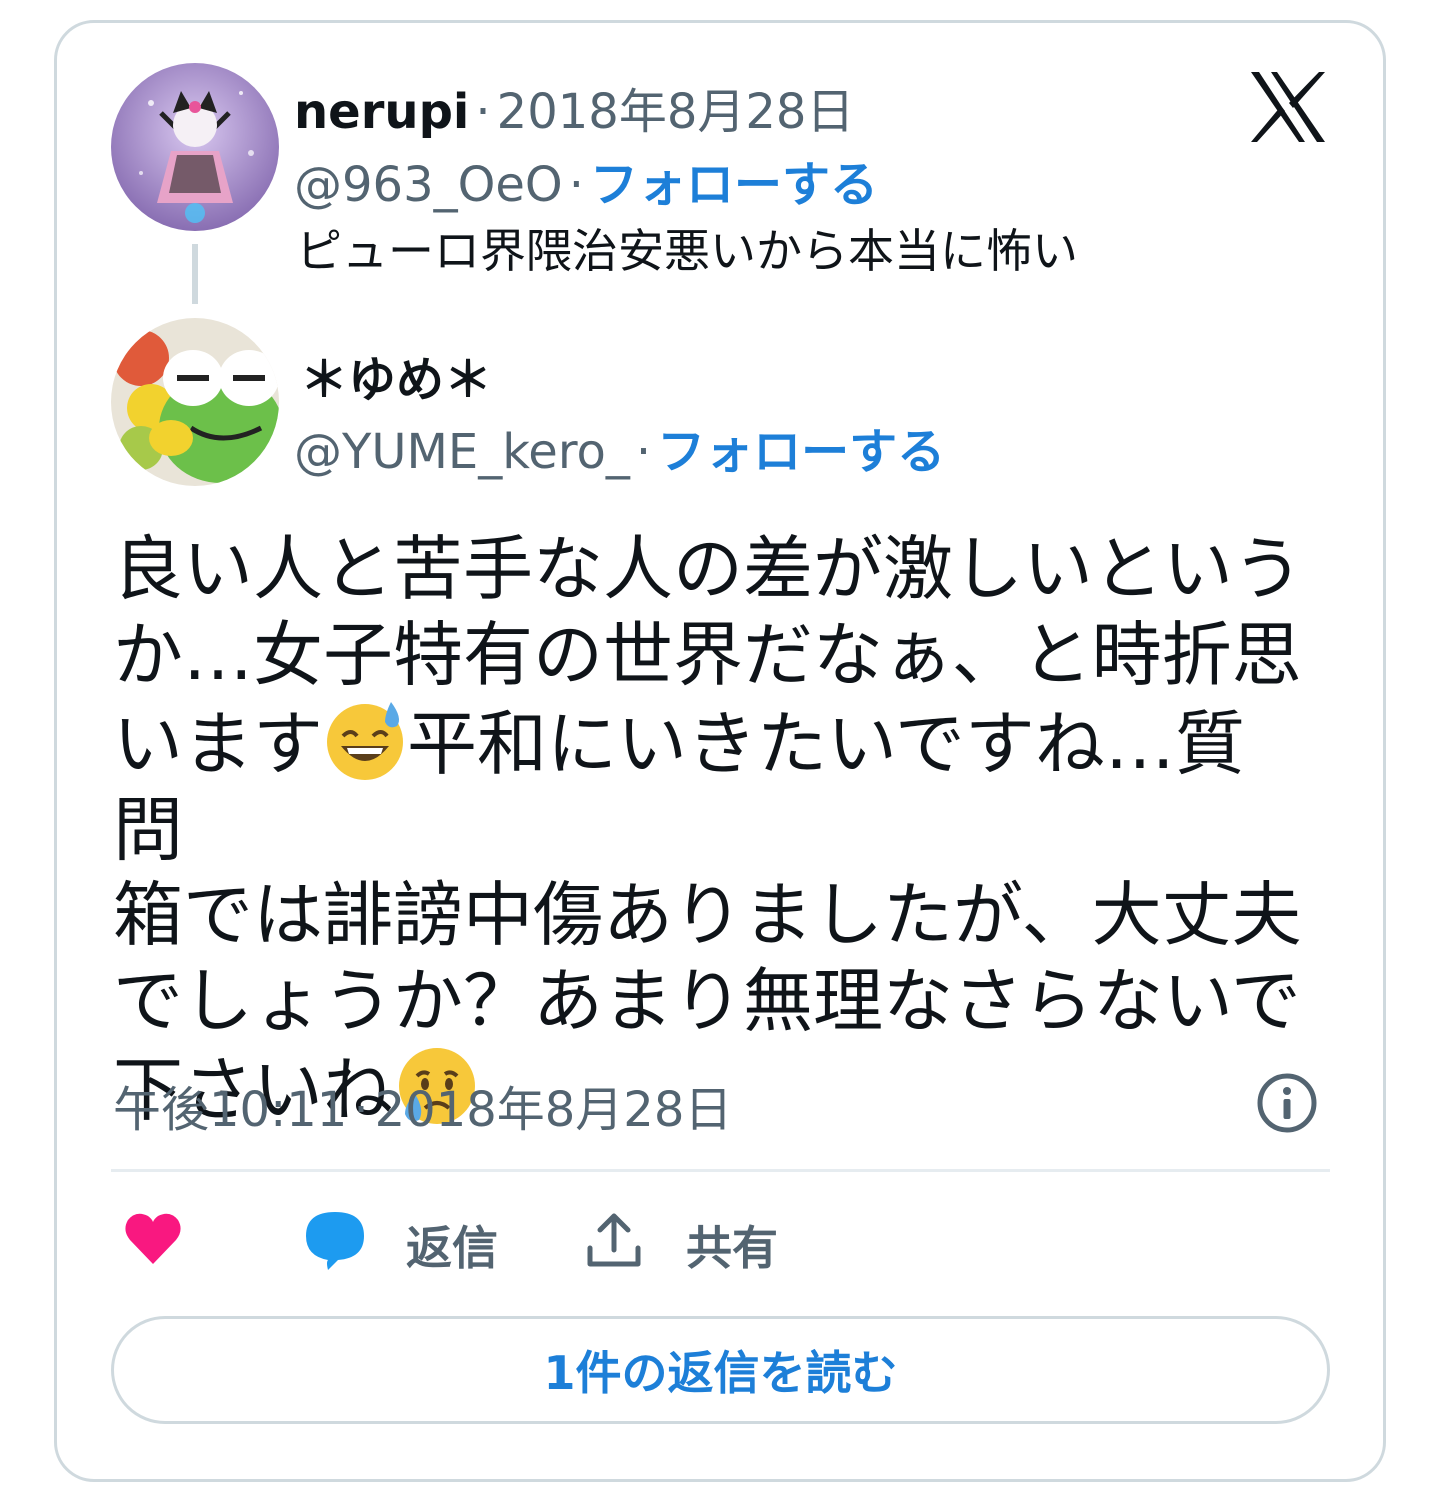  What do you see at coordinates (707, 1000) in the screenshot?
I see `tweet-line: でしょうか？あまり無理なさらないで` at bounding box center [707, 1000].